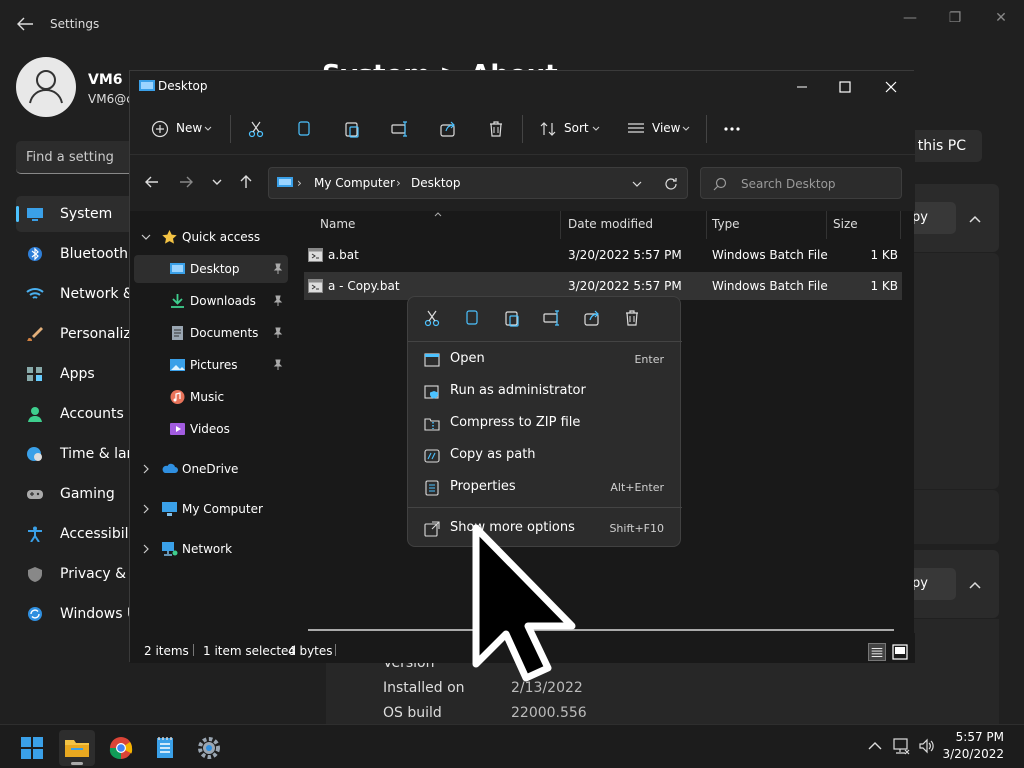 This screenshot has width=1024, height=768. Describe the element at coordinates (432, 318) in the screenshot. I see `scissors-icon` at that location.